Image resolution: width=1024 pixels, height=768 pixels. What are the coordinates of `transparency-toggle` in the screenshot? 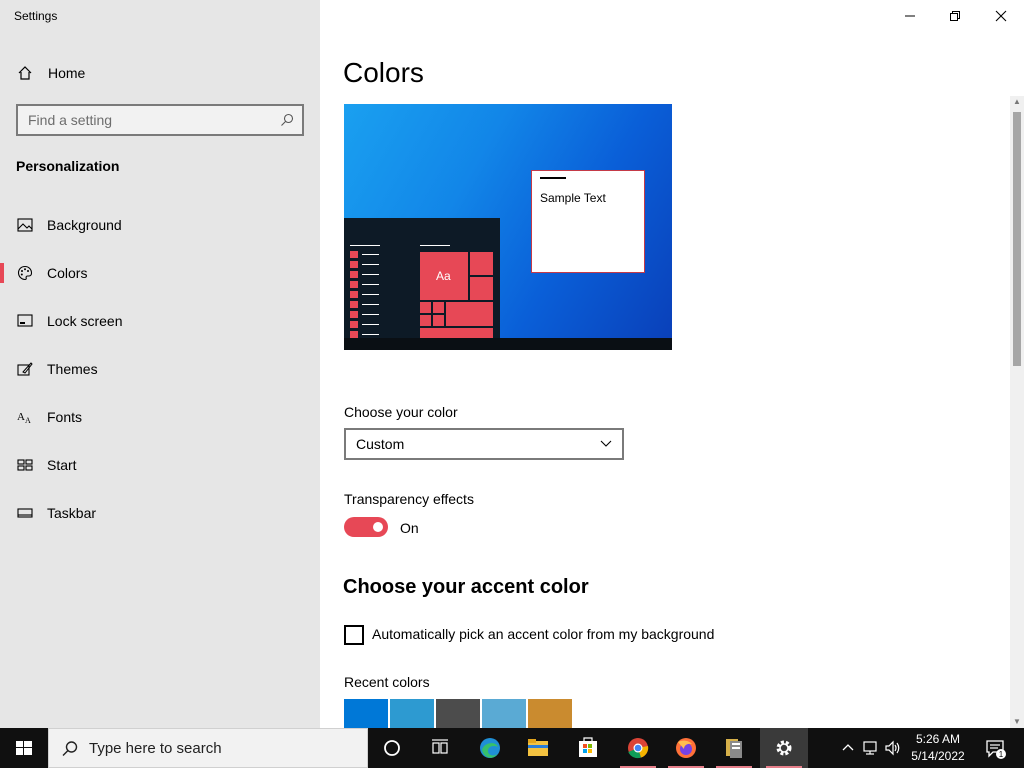 It's located at (366, 527).